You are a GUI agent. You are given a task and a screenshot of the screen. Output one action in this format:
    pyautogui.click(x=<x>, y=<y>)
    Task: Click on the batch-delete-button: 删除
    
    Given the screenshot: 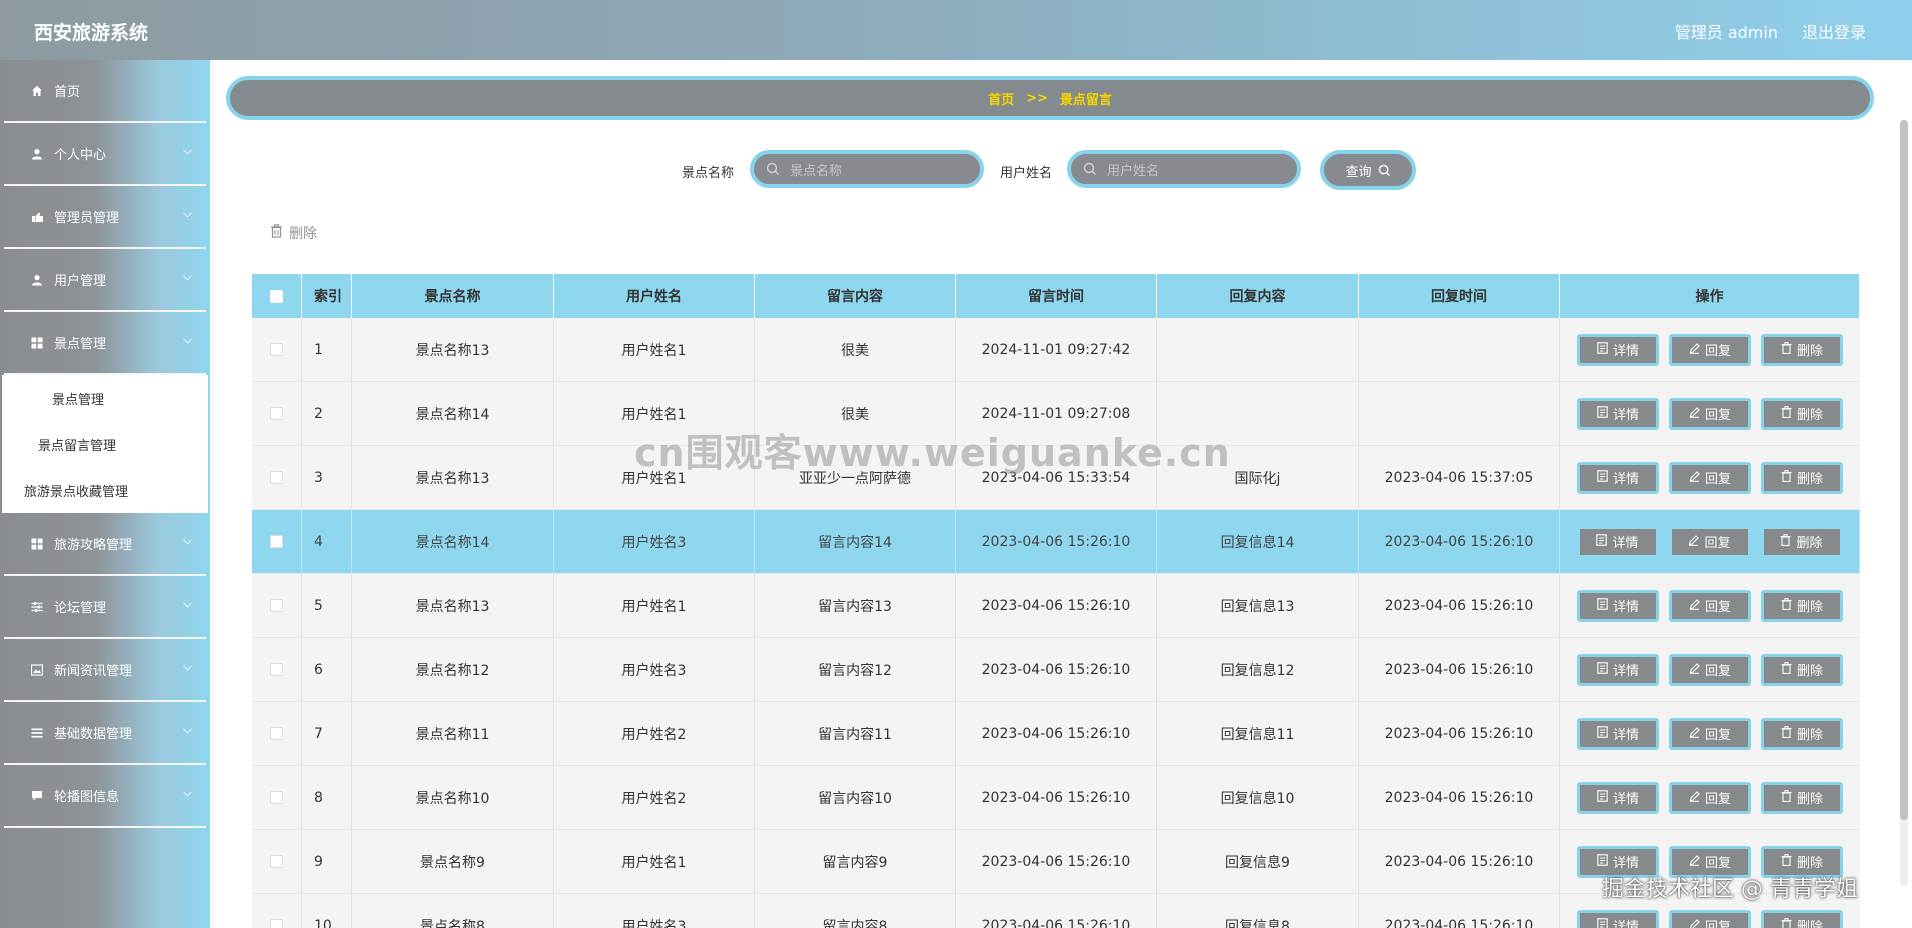 What is the action you would take?
    pyautogui.click(x=293, y=233)
    